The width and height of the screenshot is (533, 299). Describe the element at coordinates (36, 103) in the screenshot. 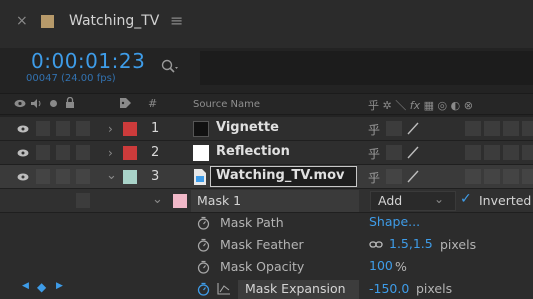

I see `audio-header-icon` at that location.